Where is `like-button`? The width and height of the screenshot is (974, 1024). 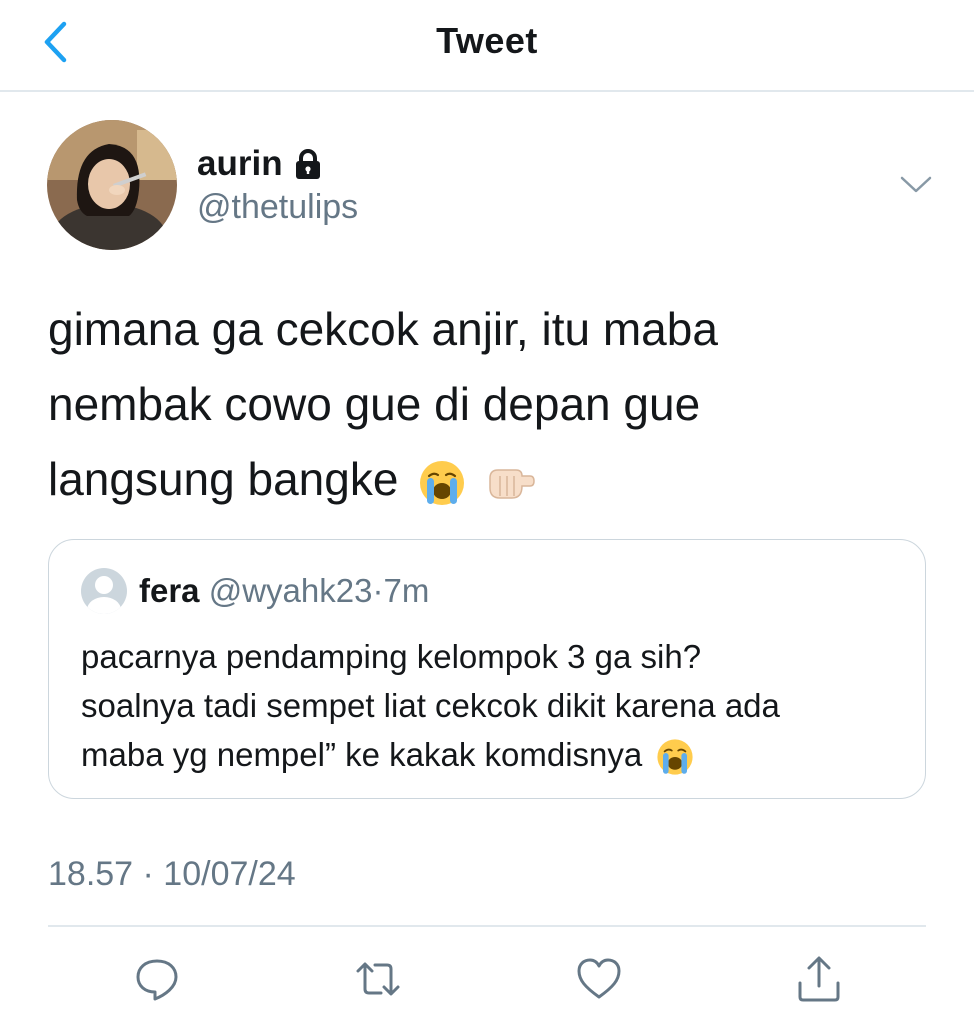 like-button is located at coordinates (599, 979).